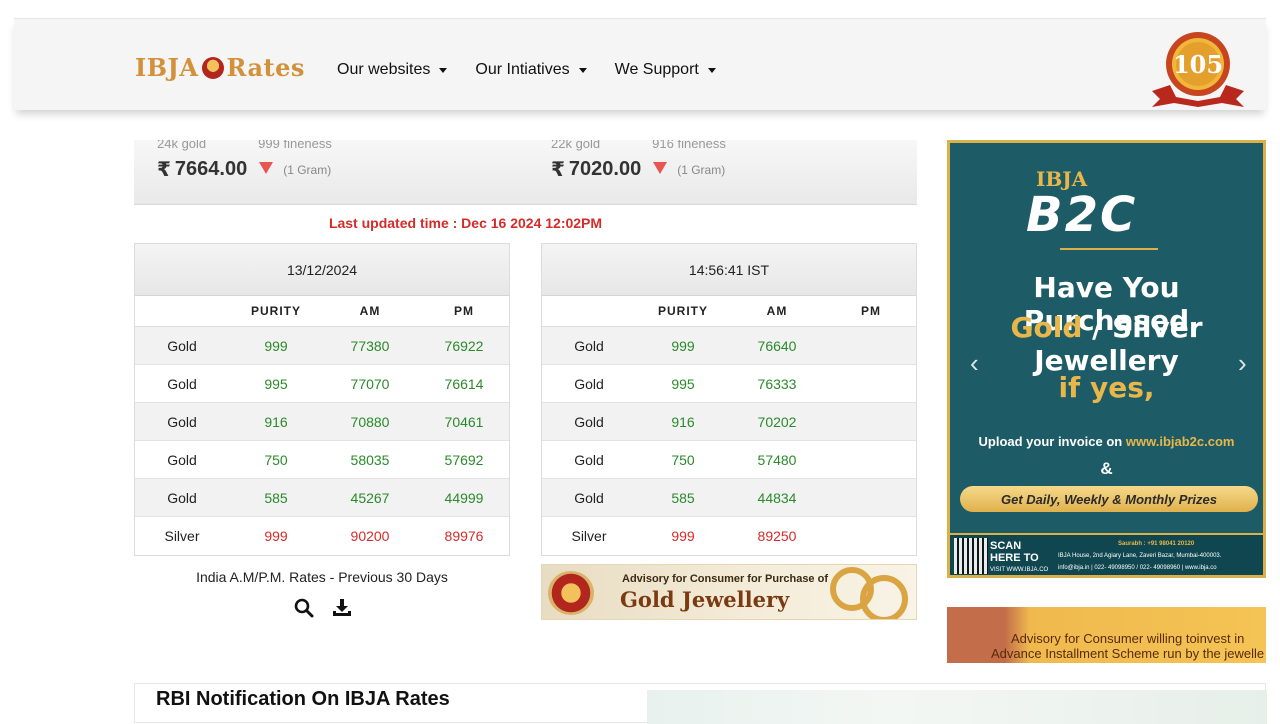 The width and height of the screenshot is (1280, 724). What do you see at coordinates (1082, 215) in the screenshot?
I see `ad-b2c-logo: B2C` at bounding box center [1082, 215].